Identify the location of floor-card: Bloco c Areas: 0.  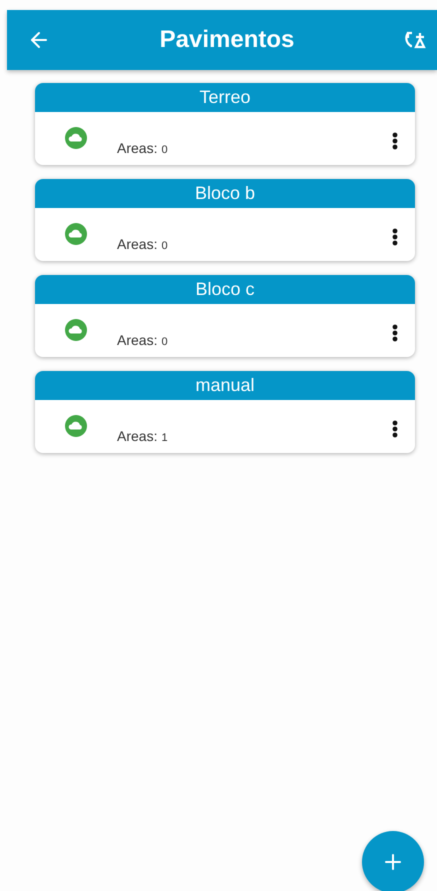
(225, 316).